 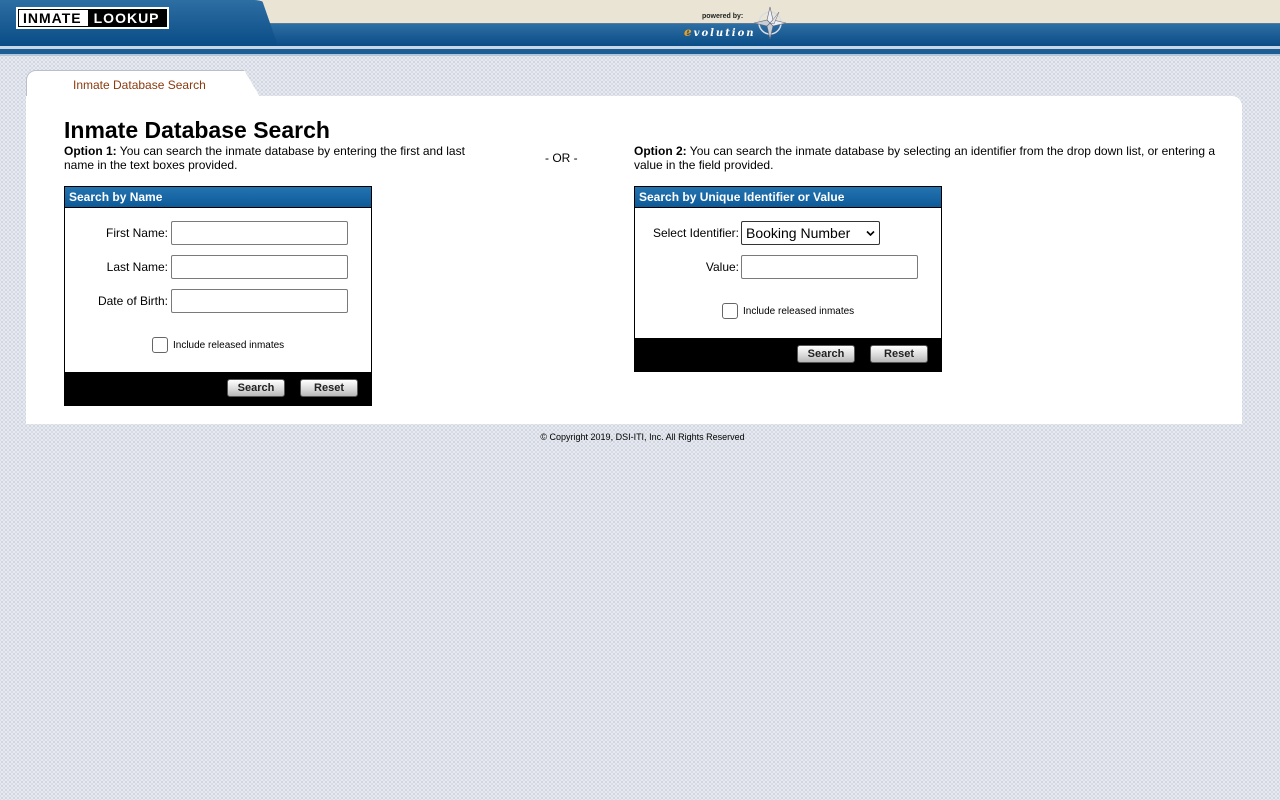 What do you see at coordinates (218, 197) in the screenshot?
I see `search-by-name-header: Search by Name` at bounding box center [218, 197].